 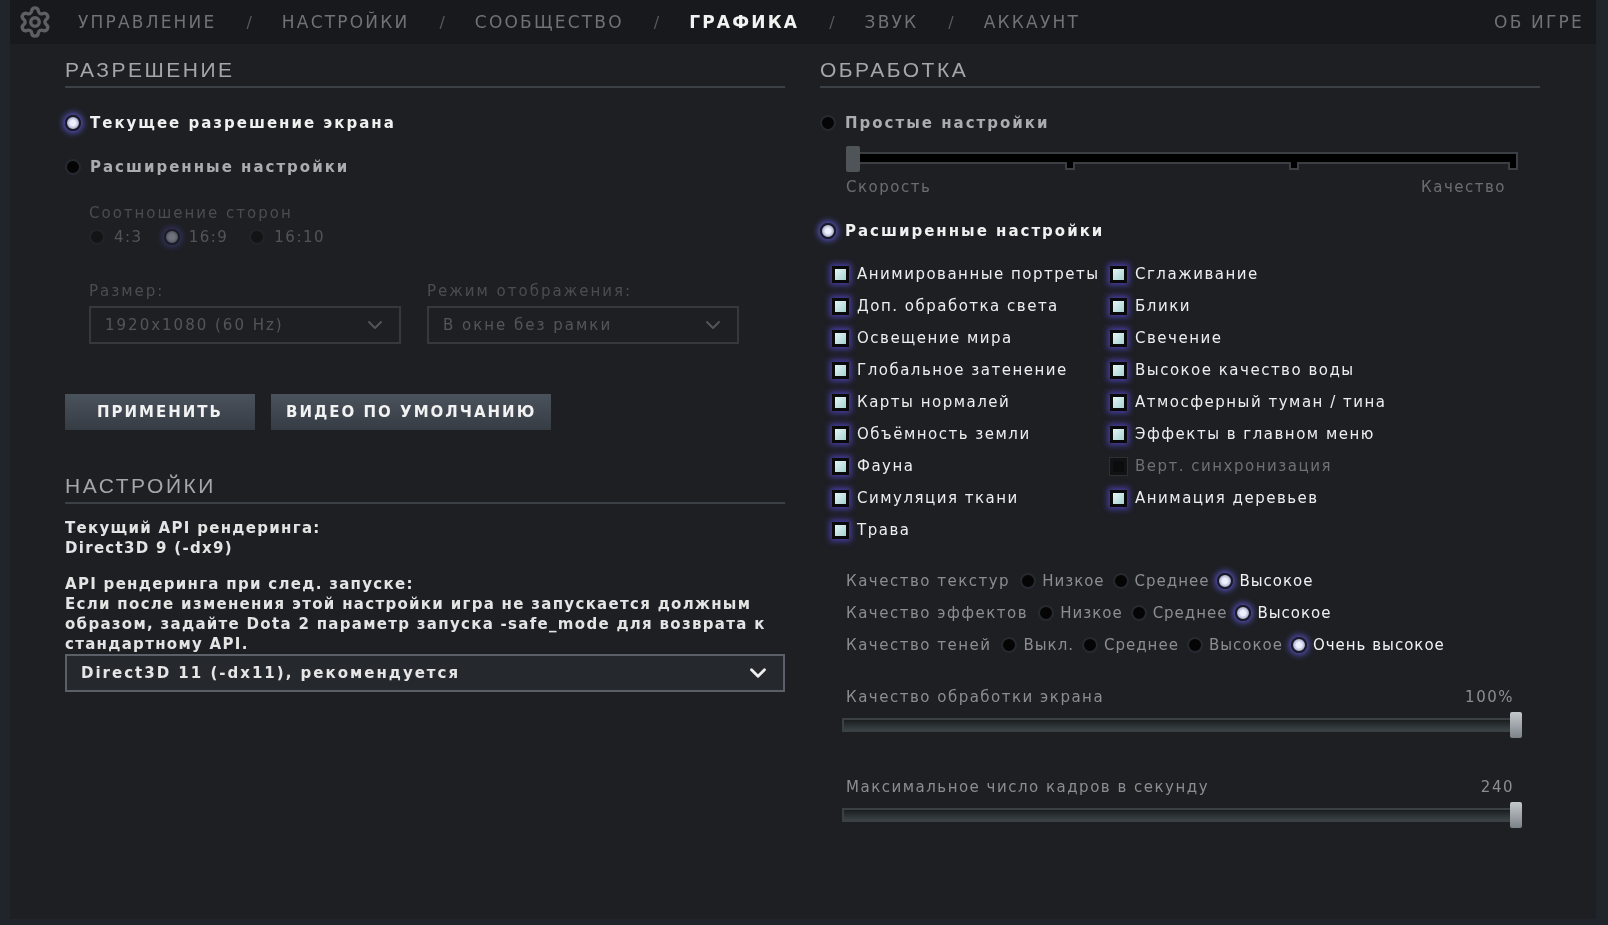 I want to click on slider-value: 240, so click(x=1497, y=787).